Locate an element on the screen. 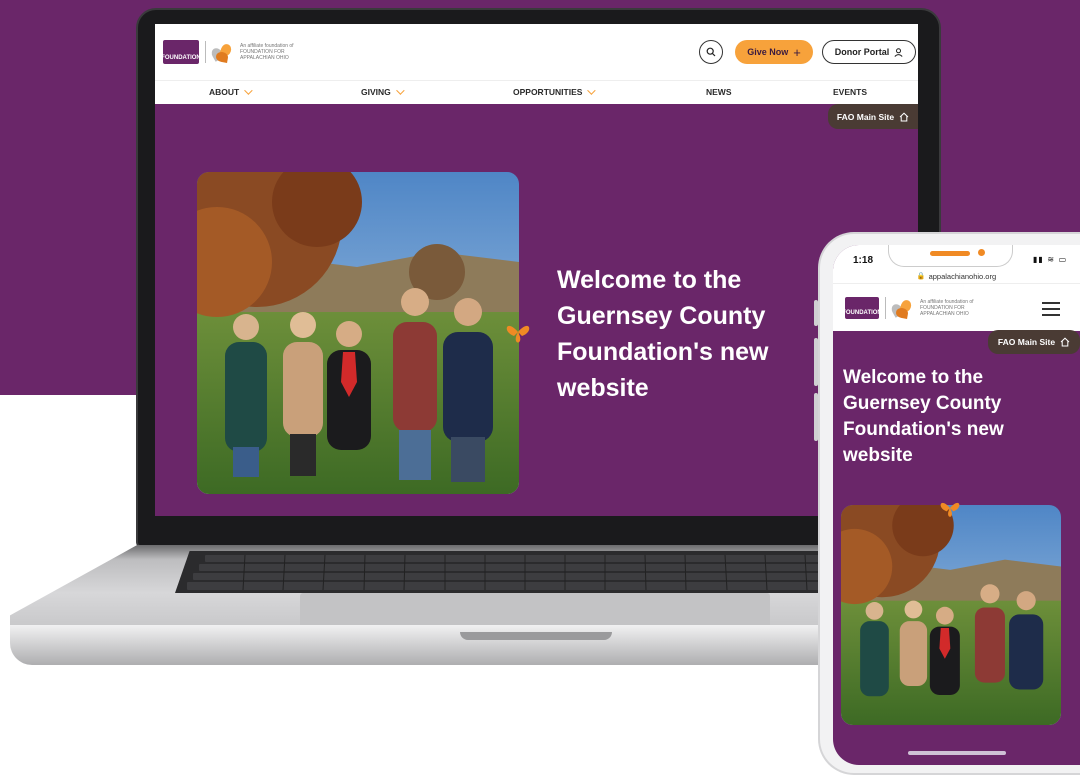 Image resolution: width=1080 pixels, height=775 pixels. nav-label: NEWS is located at coordinates (719, 92).